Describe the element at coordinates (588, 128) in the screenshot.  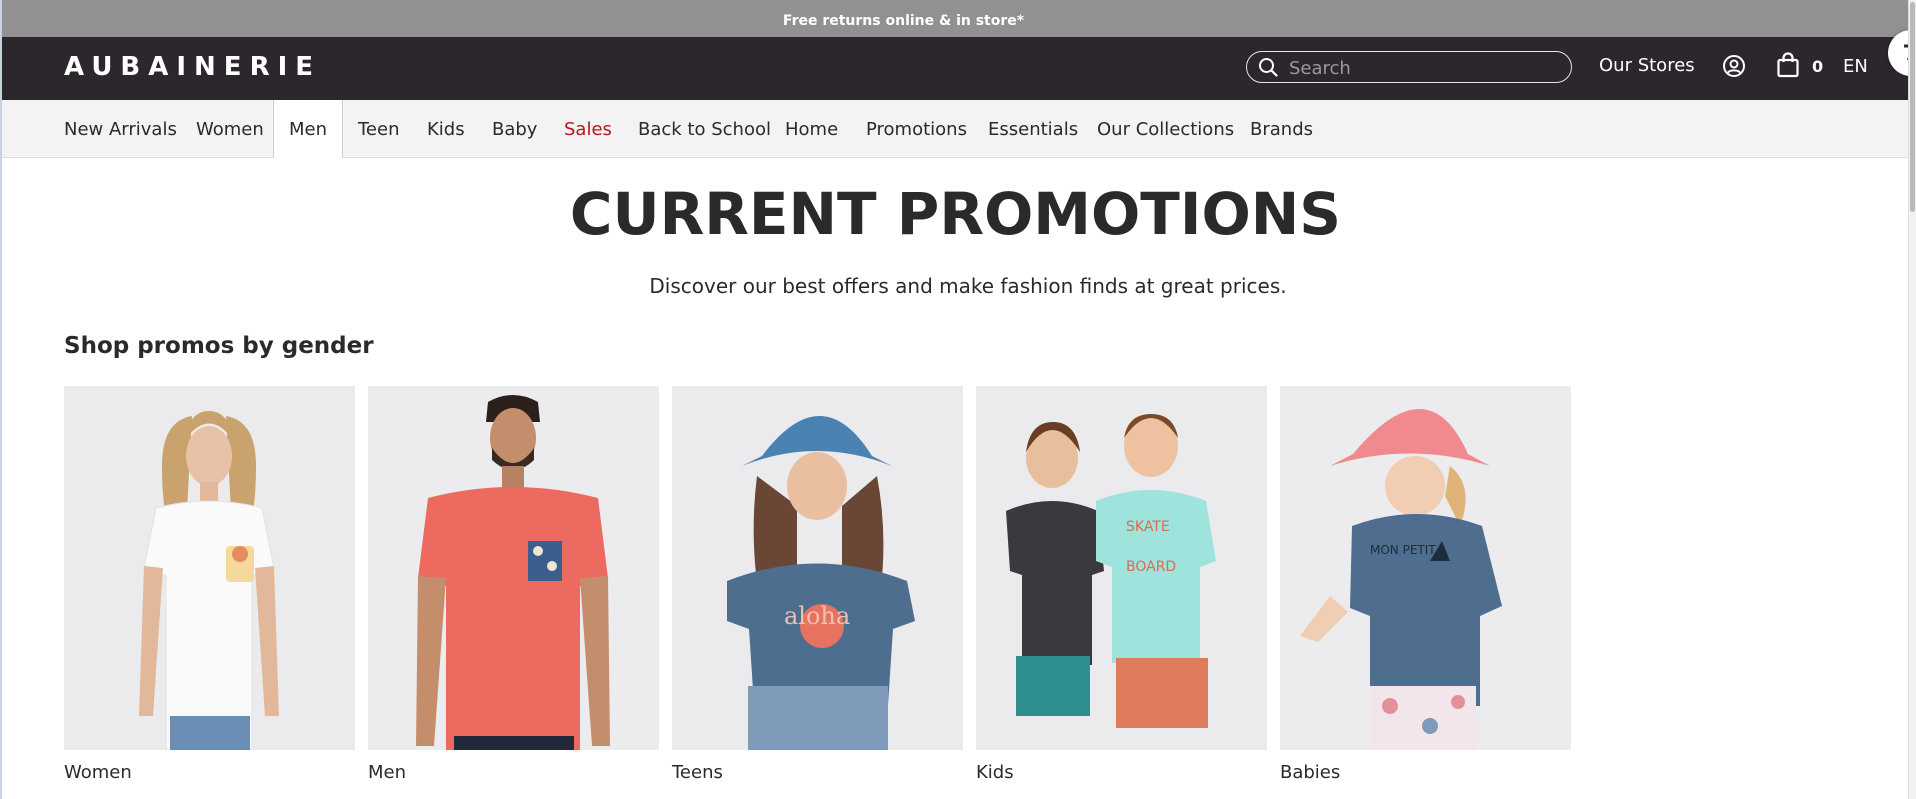
I see `nav-item-sales: Sales` at that location.